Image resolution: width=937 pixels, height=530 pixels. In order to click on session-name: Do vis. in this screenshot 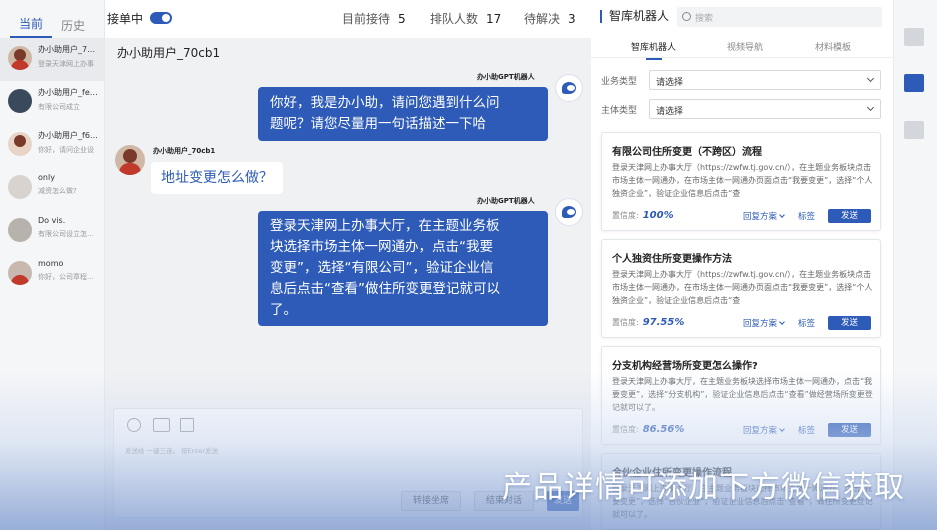, I will do `click(52, 220)`.